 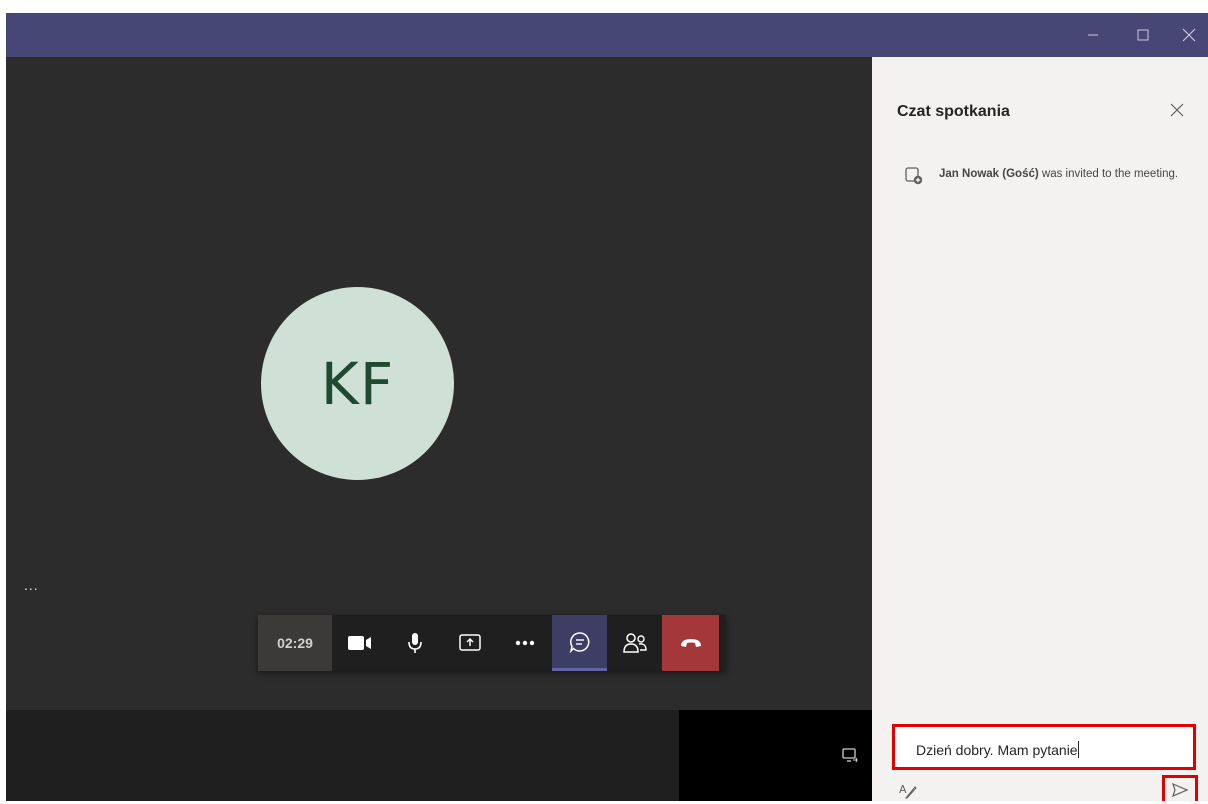 I want to click on call-timer: 02:29, so click(x=295, y=643).